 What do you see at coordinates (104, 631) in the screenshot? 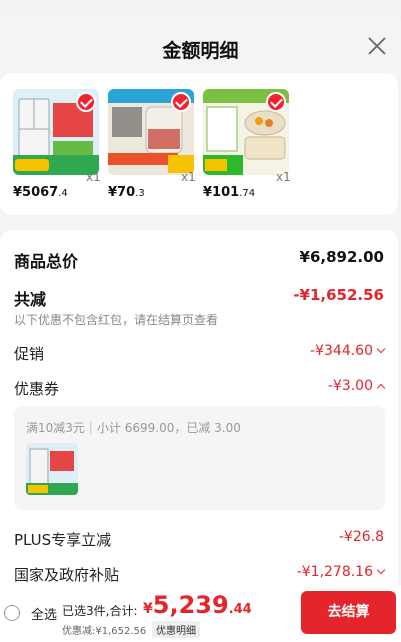
I see `discount-summary: 优惠减:¥1,652.56` at bounding box center [104, 631].